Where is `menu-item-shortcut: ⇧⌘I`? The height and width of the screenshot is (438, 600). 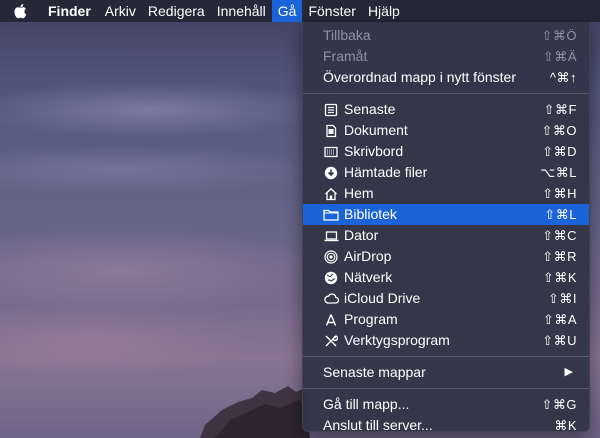 menu-item-shortcut: ⇧⌘I is located at coordinates (562, 298).